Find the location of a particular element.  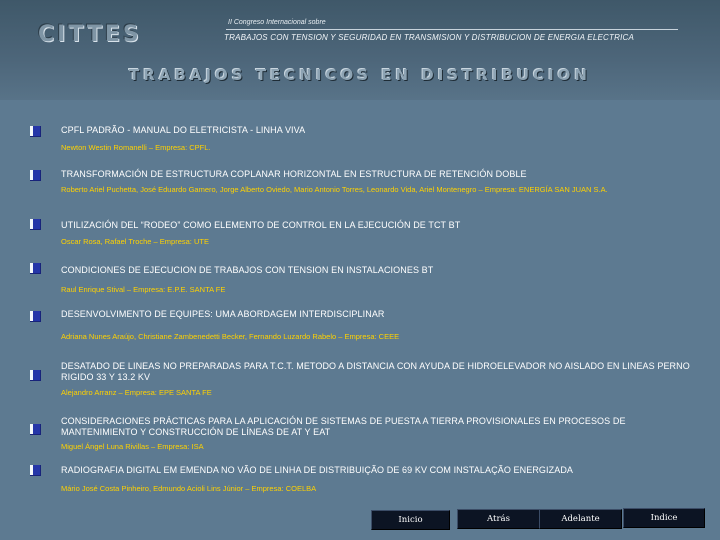

indice-button: Indice is located at coordinates (664, 518).